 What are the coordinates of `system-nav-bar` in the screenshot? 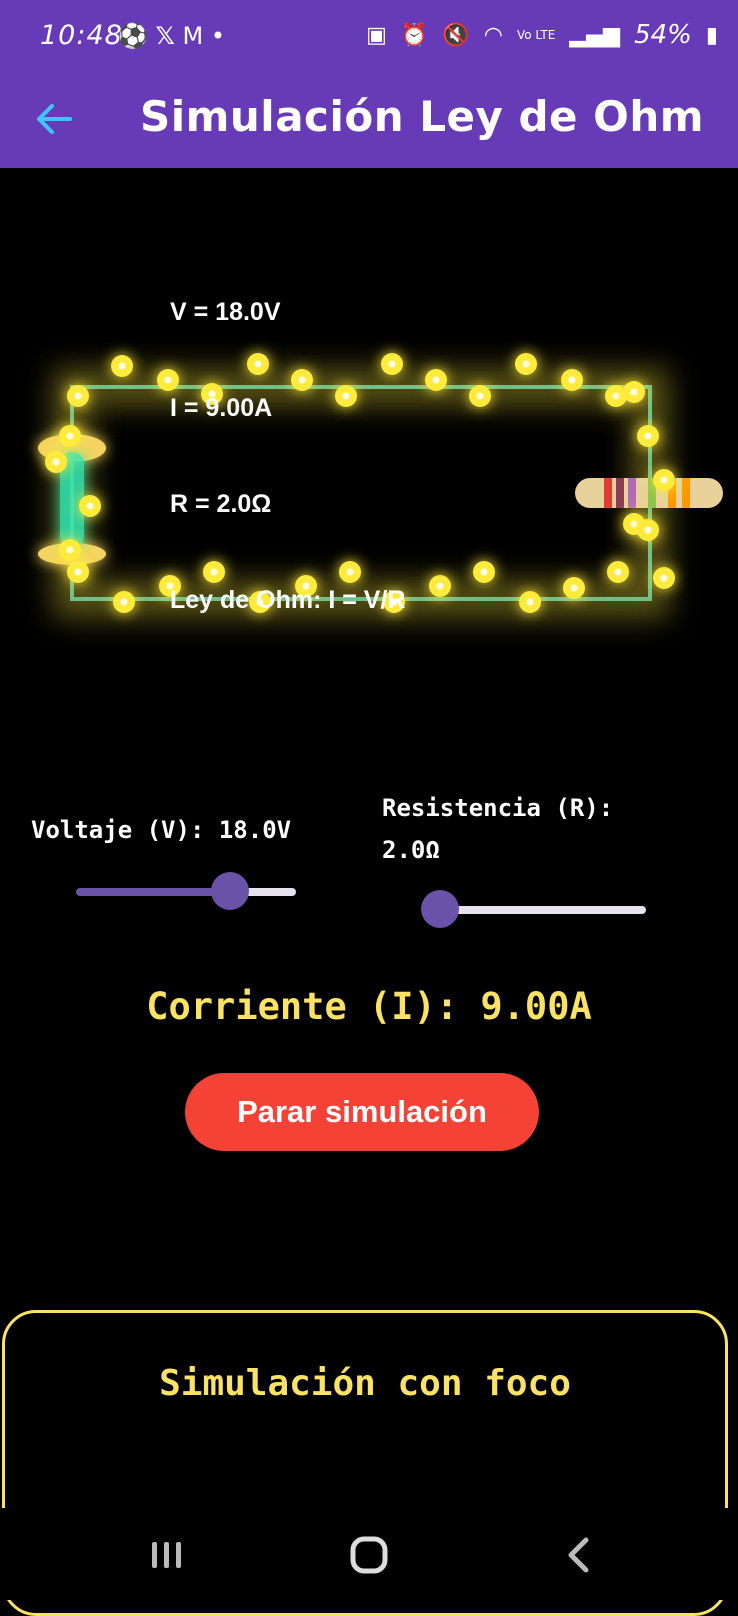 It's located at (369, 1554).